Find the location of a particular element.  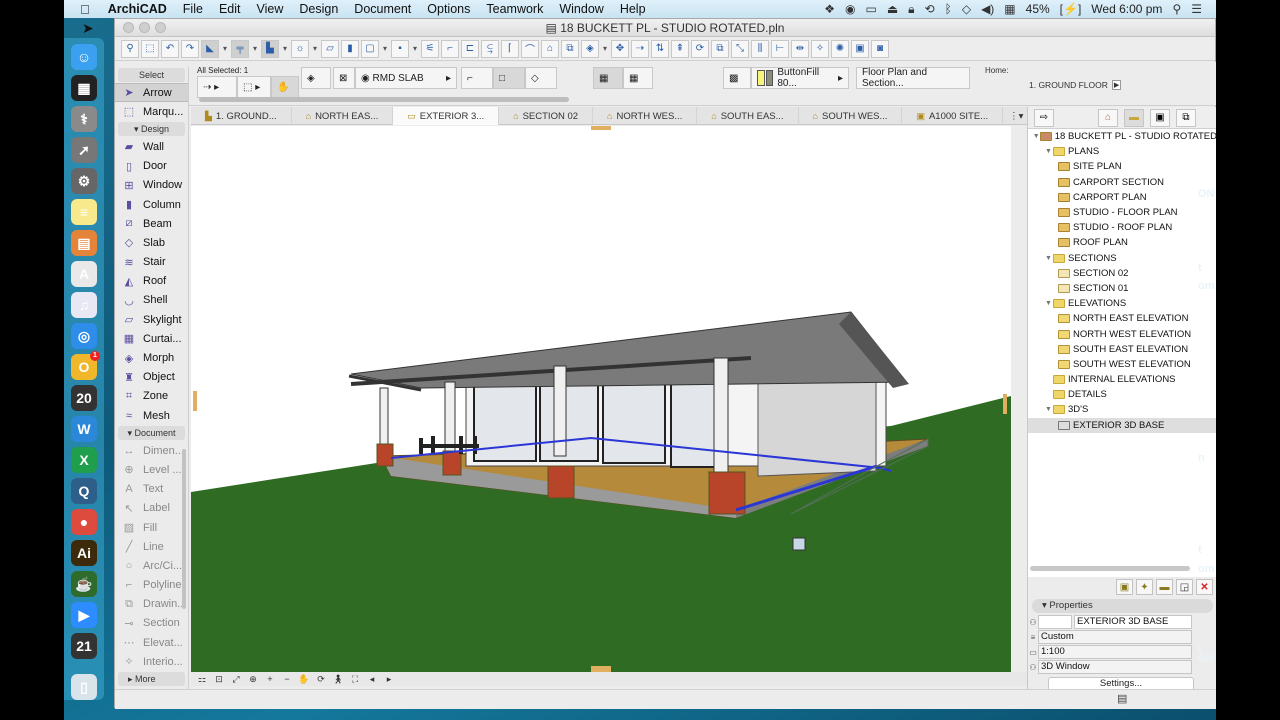

tree-item: ▼ PLANS is located at coordinates (1122, 151).